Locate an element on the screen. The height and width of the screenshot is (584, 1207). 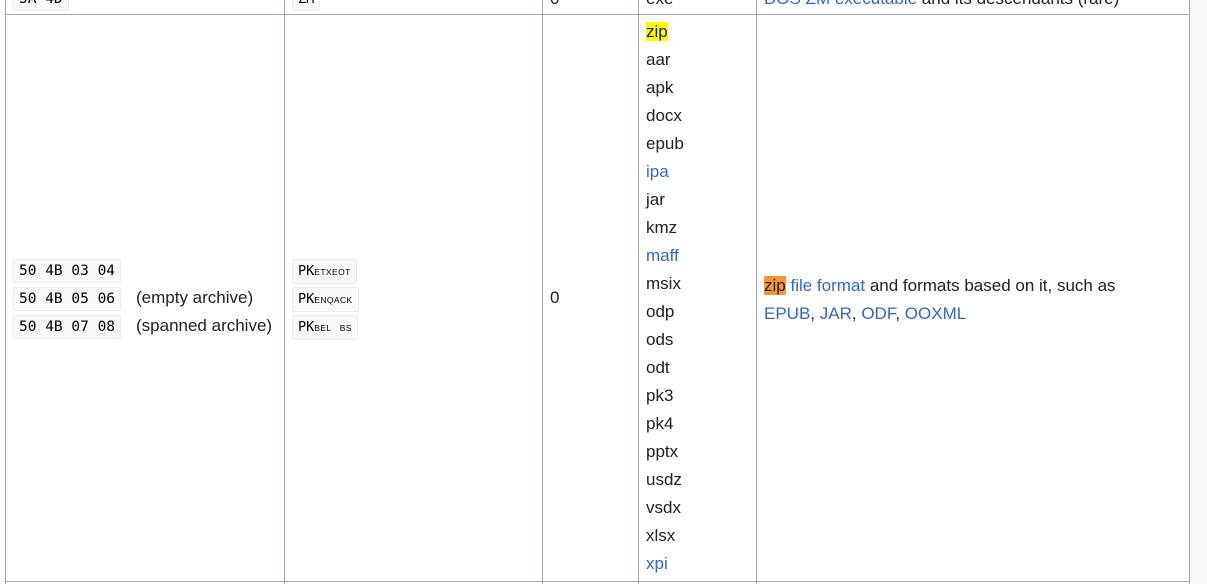
control-char: BS is located at coordinates (345, 328).